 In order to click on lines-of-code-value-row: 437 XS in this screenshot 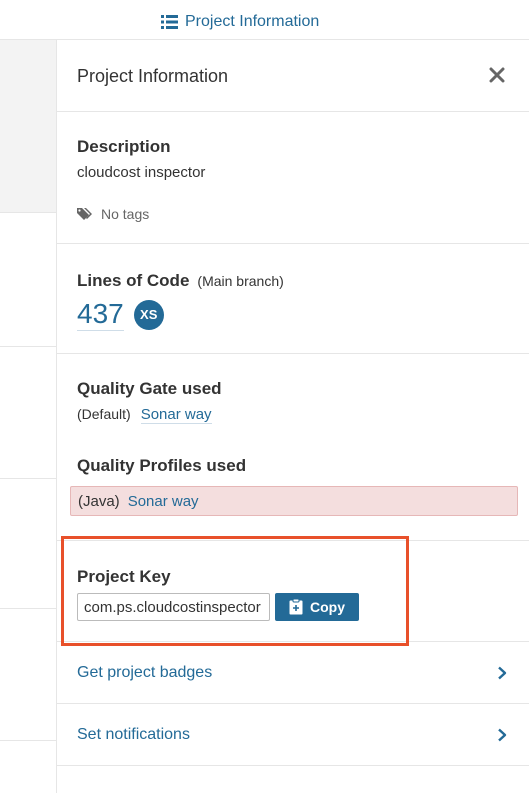, I will do `click(120, 314)`.